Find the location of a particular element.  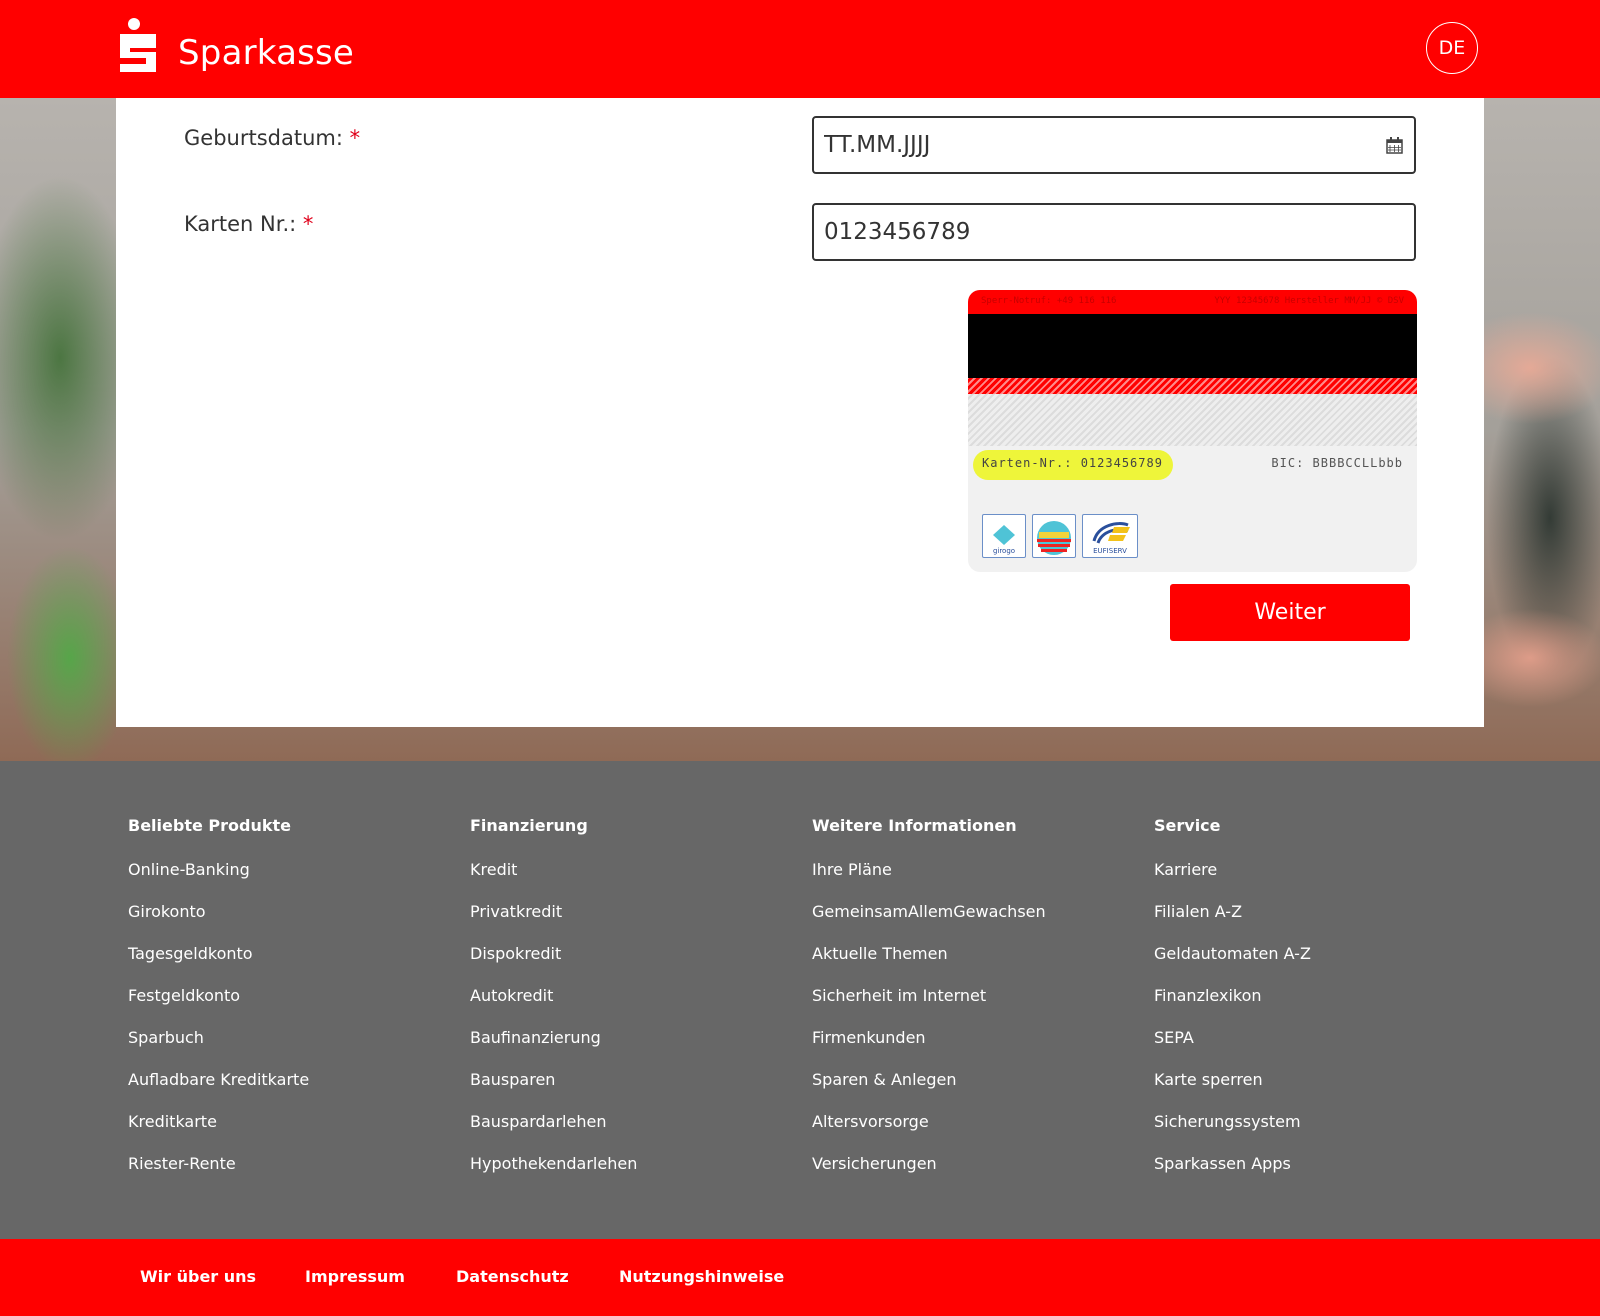

terms-link: Nutzungshinweise is located at coordinates (701, 1276).